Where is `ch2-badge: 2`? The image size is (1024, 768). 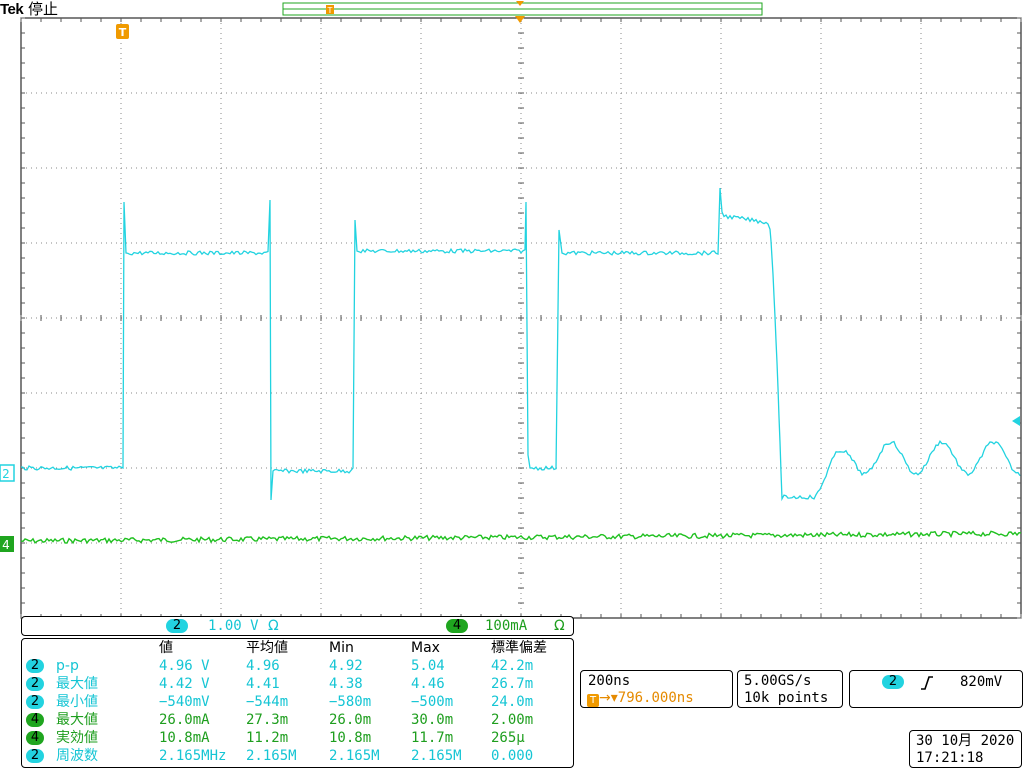
ch2-badge: 2 is located at coordinates (177, 626).